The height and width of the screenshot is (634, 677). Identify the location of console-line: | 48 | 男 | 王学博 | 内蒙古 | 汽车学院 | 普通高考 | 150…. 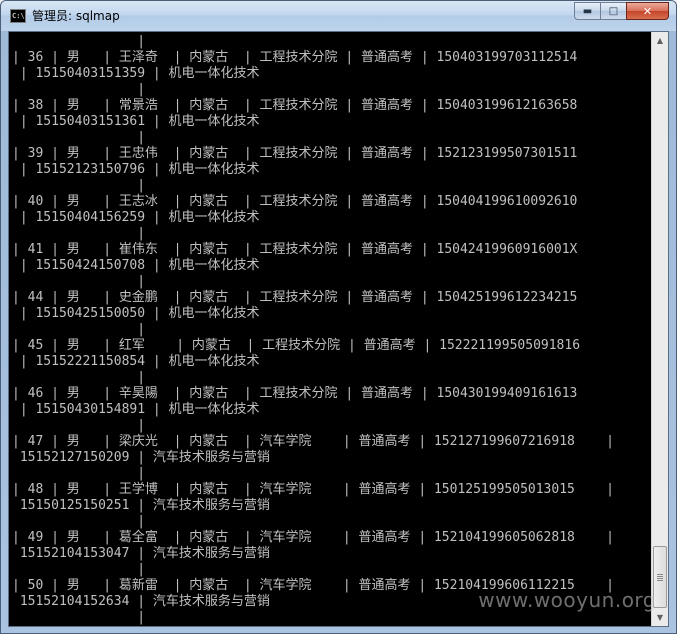
(313, 489).